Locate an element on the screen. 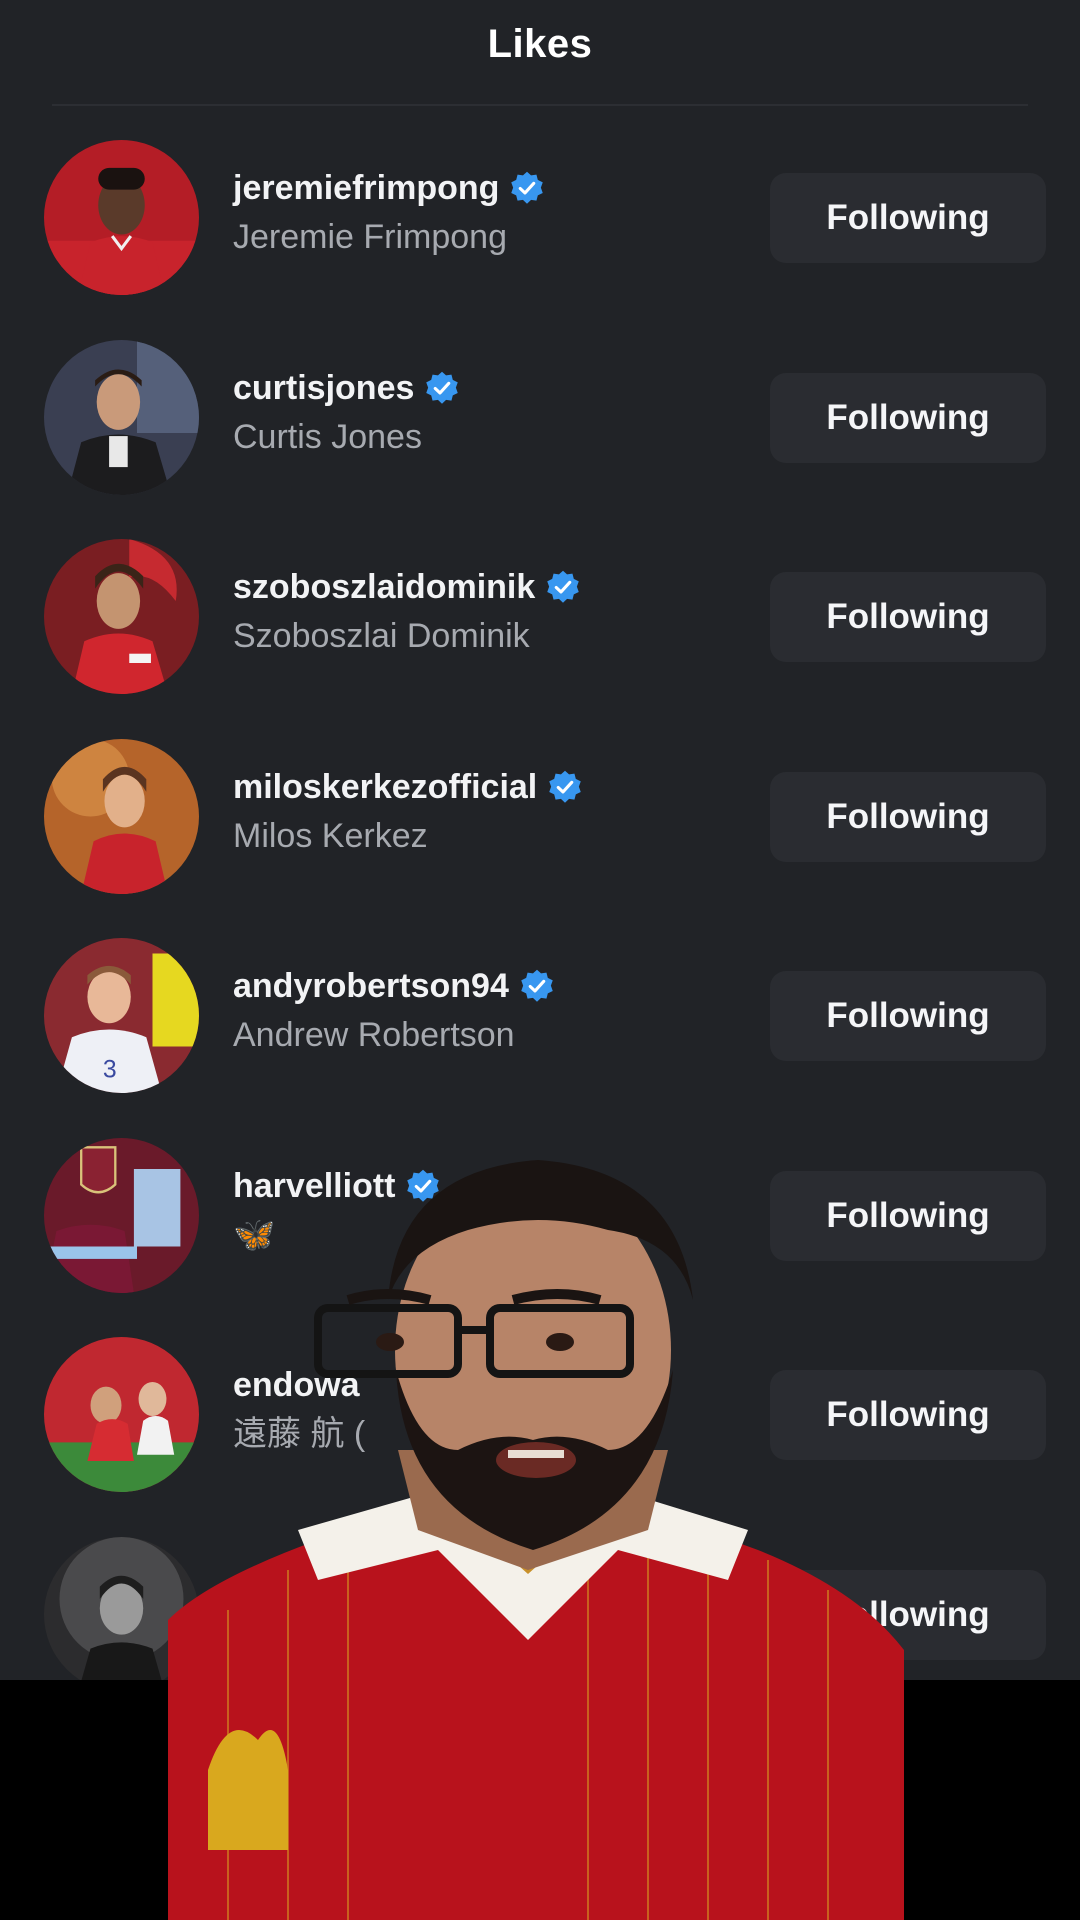 This screenshot has width=1080, height=1920. username: curtisjones is located at coordinates (323, 388).